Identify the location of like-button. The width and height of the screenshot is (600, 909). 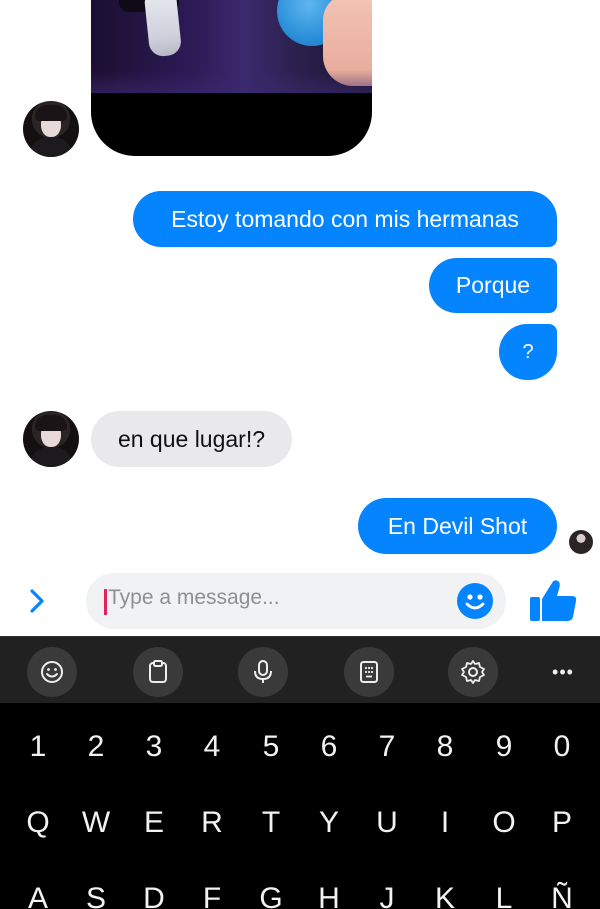
(553, 601).